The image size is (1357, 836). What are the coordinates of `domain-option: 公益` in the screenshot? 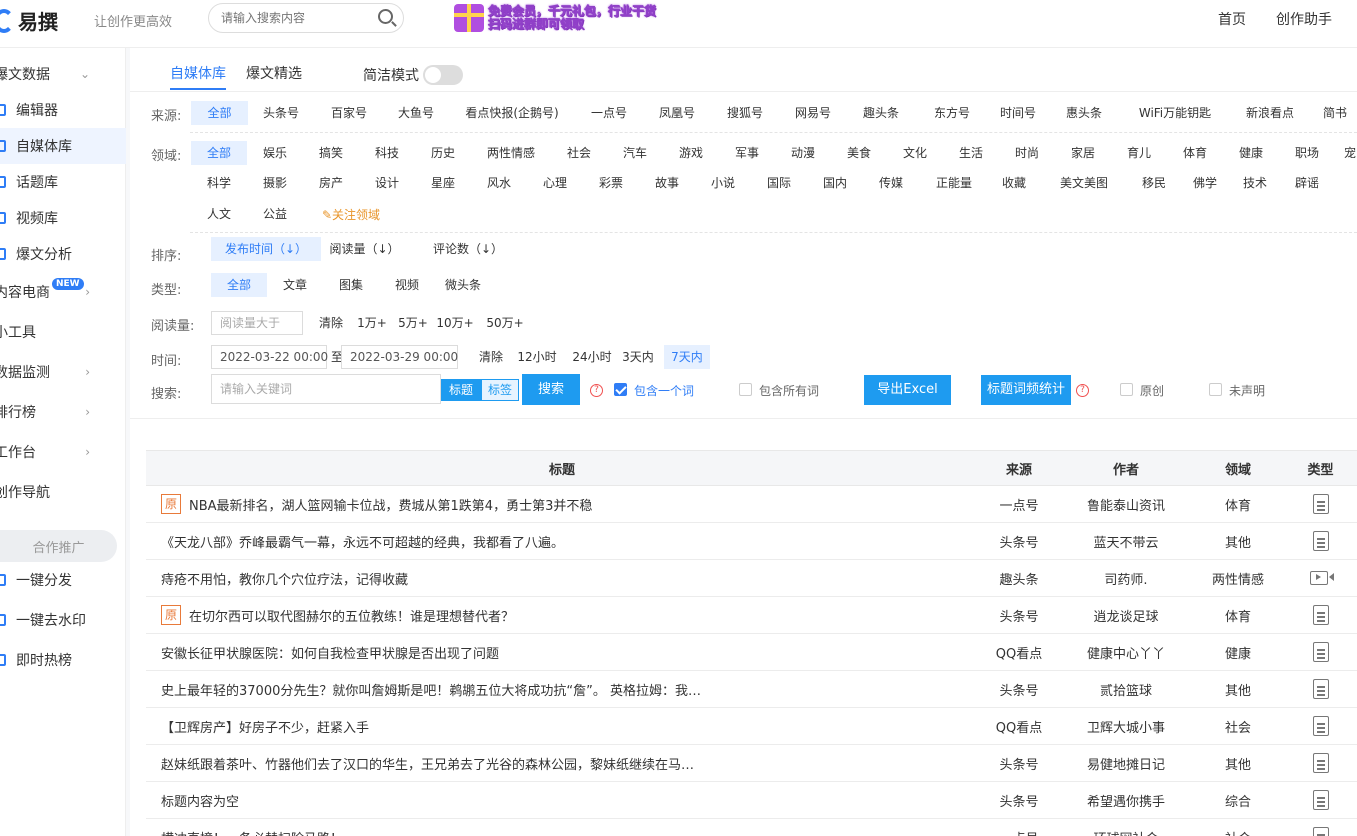 It's located at (275, 214).